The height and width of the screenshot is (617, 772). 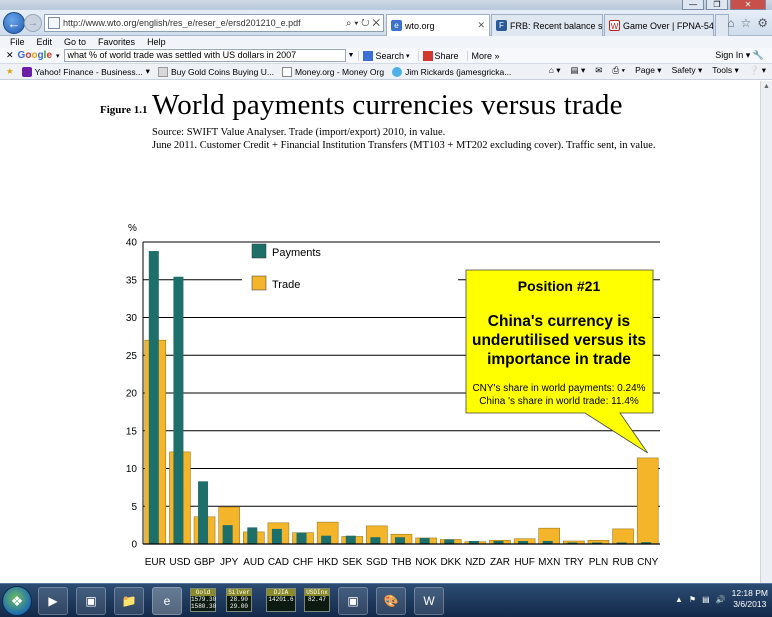 What do you see at coordinates (693, 5) in the screenshot?
I see `minimize-button: —` at bounding box center [693, 5].